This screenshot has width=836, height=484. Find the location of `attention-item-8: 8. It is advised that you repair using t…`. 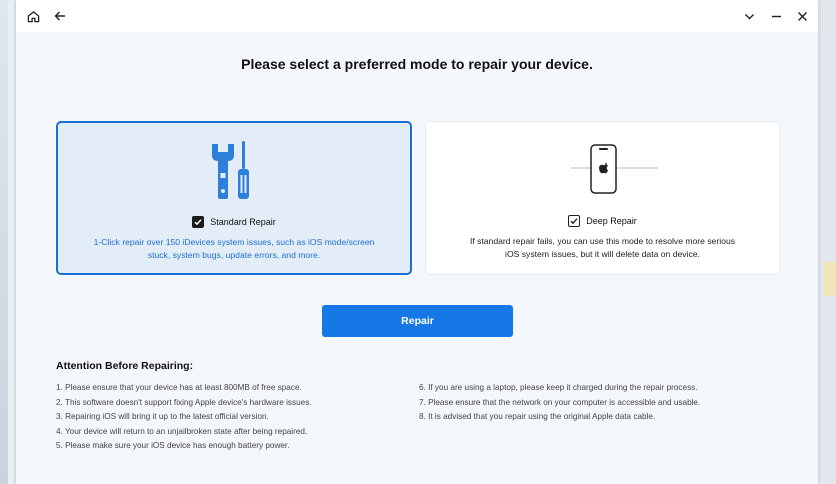

attention-item-8: 8. It is advised that you repair using t… is located at coordinates (537, 416).